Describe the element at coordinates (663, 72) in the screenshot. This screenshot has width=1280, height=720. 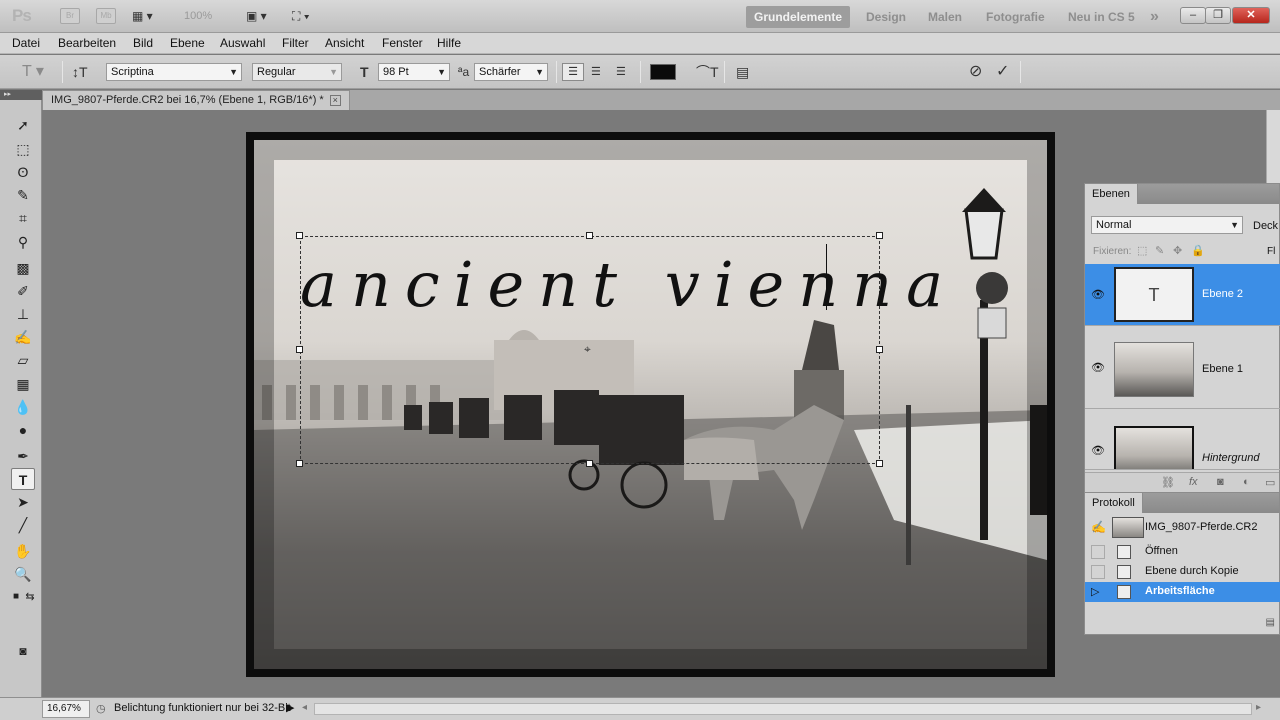
I see `text-color-swatch` at that location.